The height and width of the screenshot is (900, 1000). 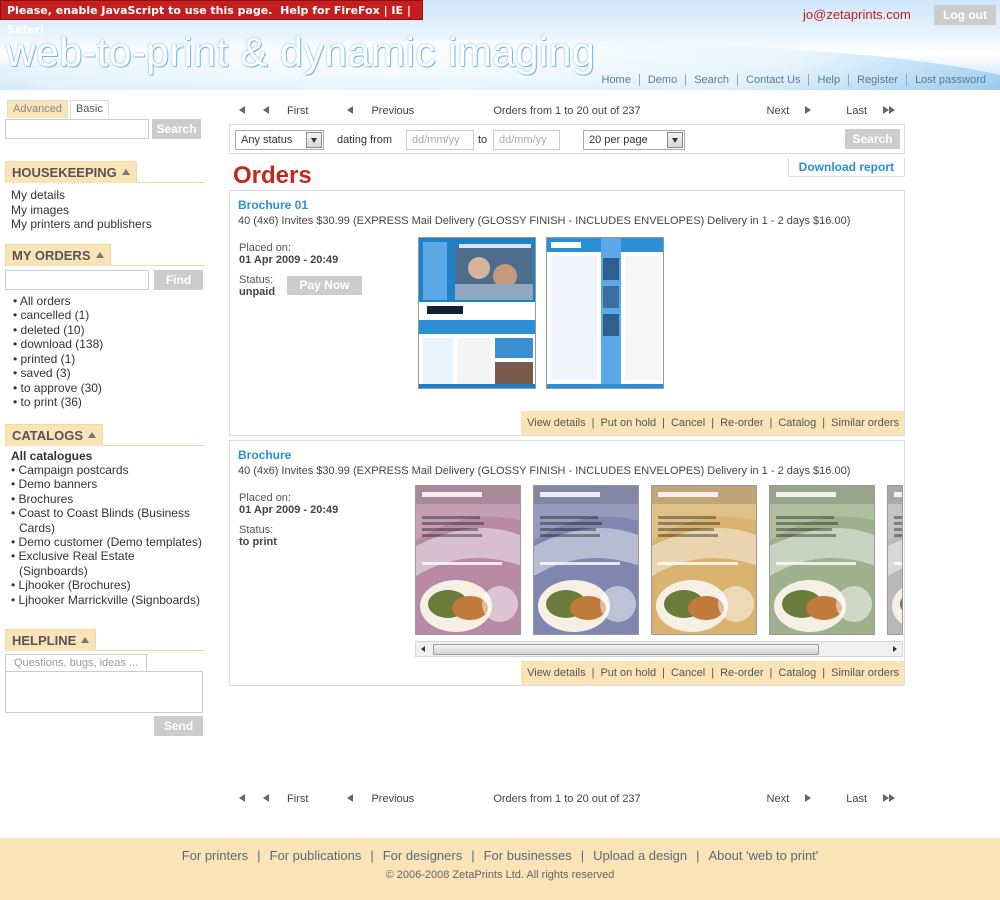 What do you see at coordinates (109, 344) in the screenshot?
I see `order-filter-download: download (138)` at bounding box center [109, 344].